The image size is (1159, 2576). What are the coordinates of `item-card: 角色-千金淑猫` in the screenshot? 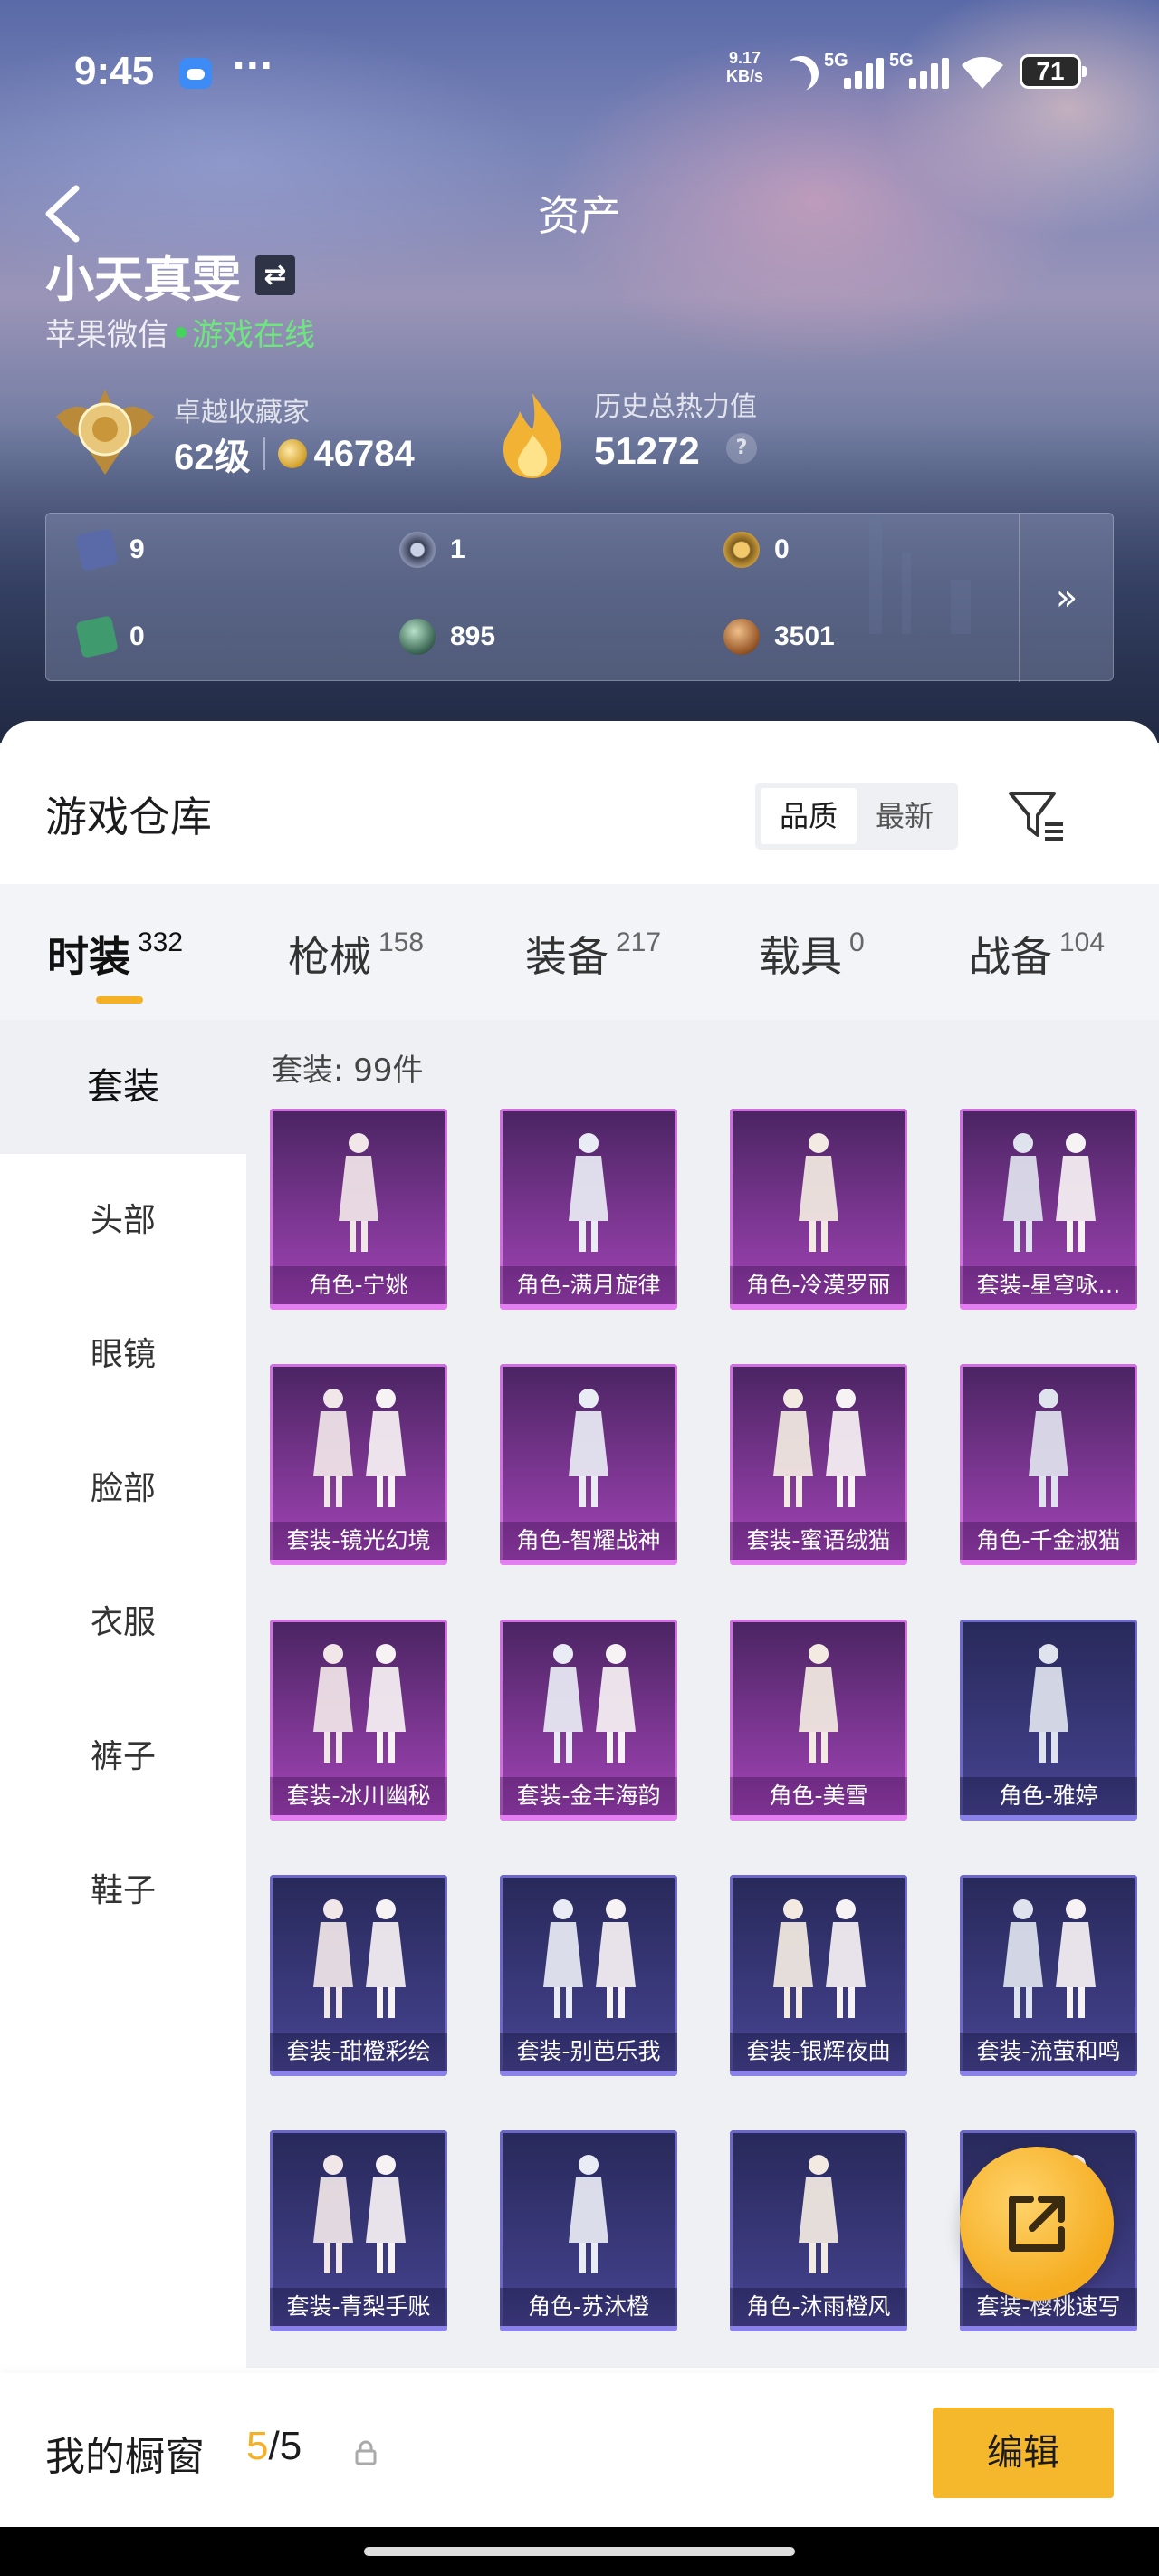 It's located at (1049, 1464).